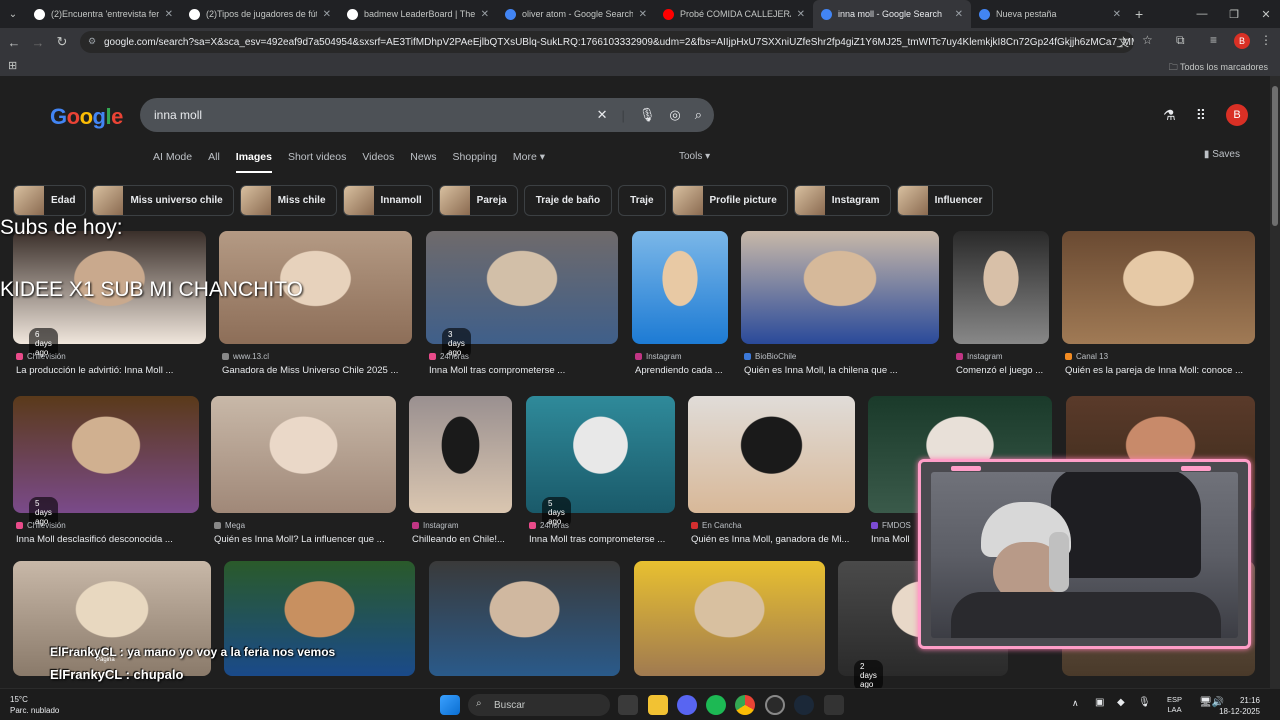 This screenshot has width=1280, height=720. What do you see at coordinates (1266, 40) in the screenshot?
I see `browser-menu-icon: ⋮` at bounding box center [1266, 40].